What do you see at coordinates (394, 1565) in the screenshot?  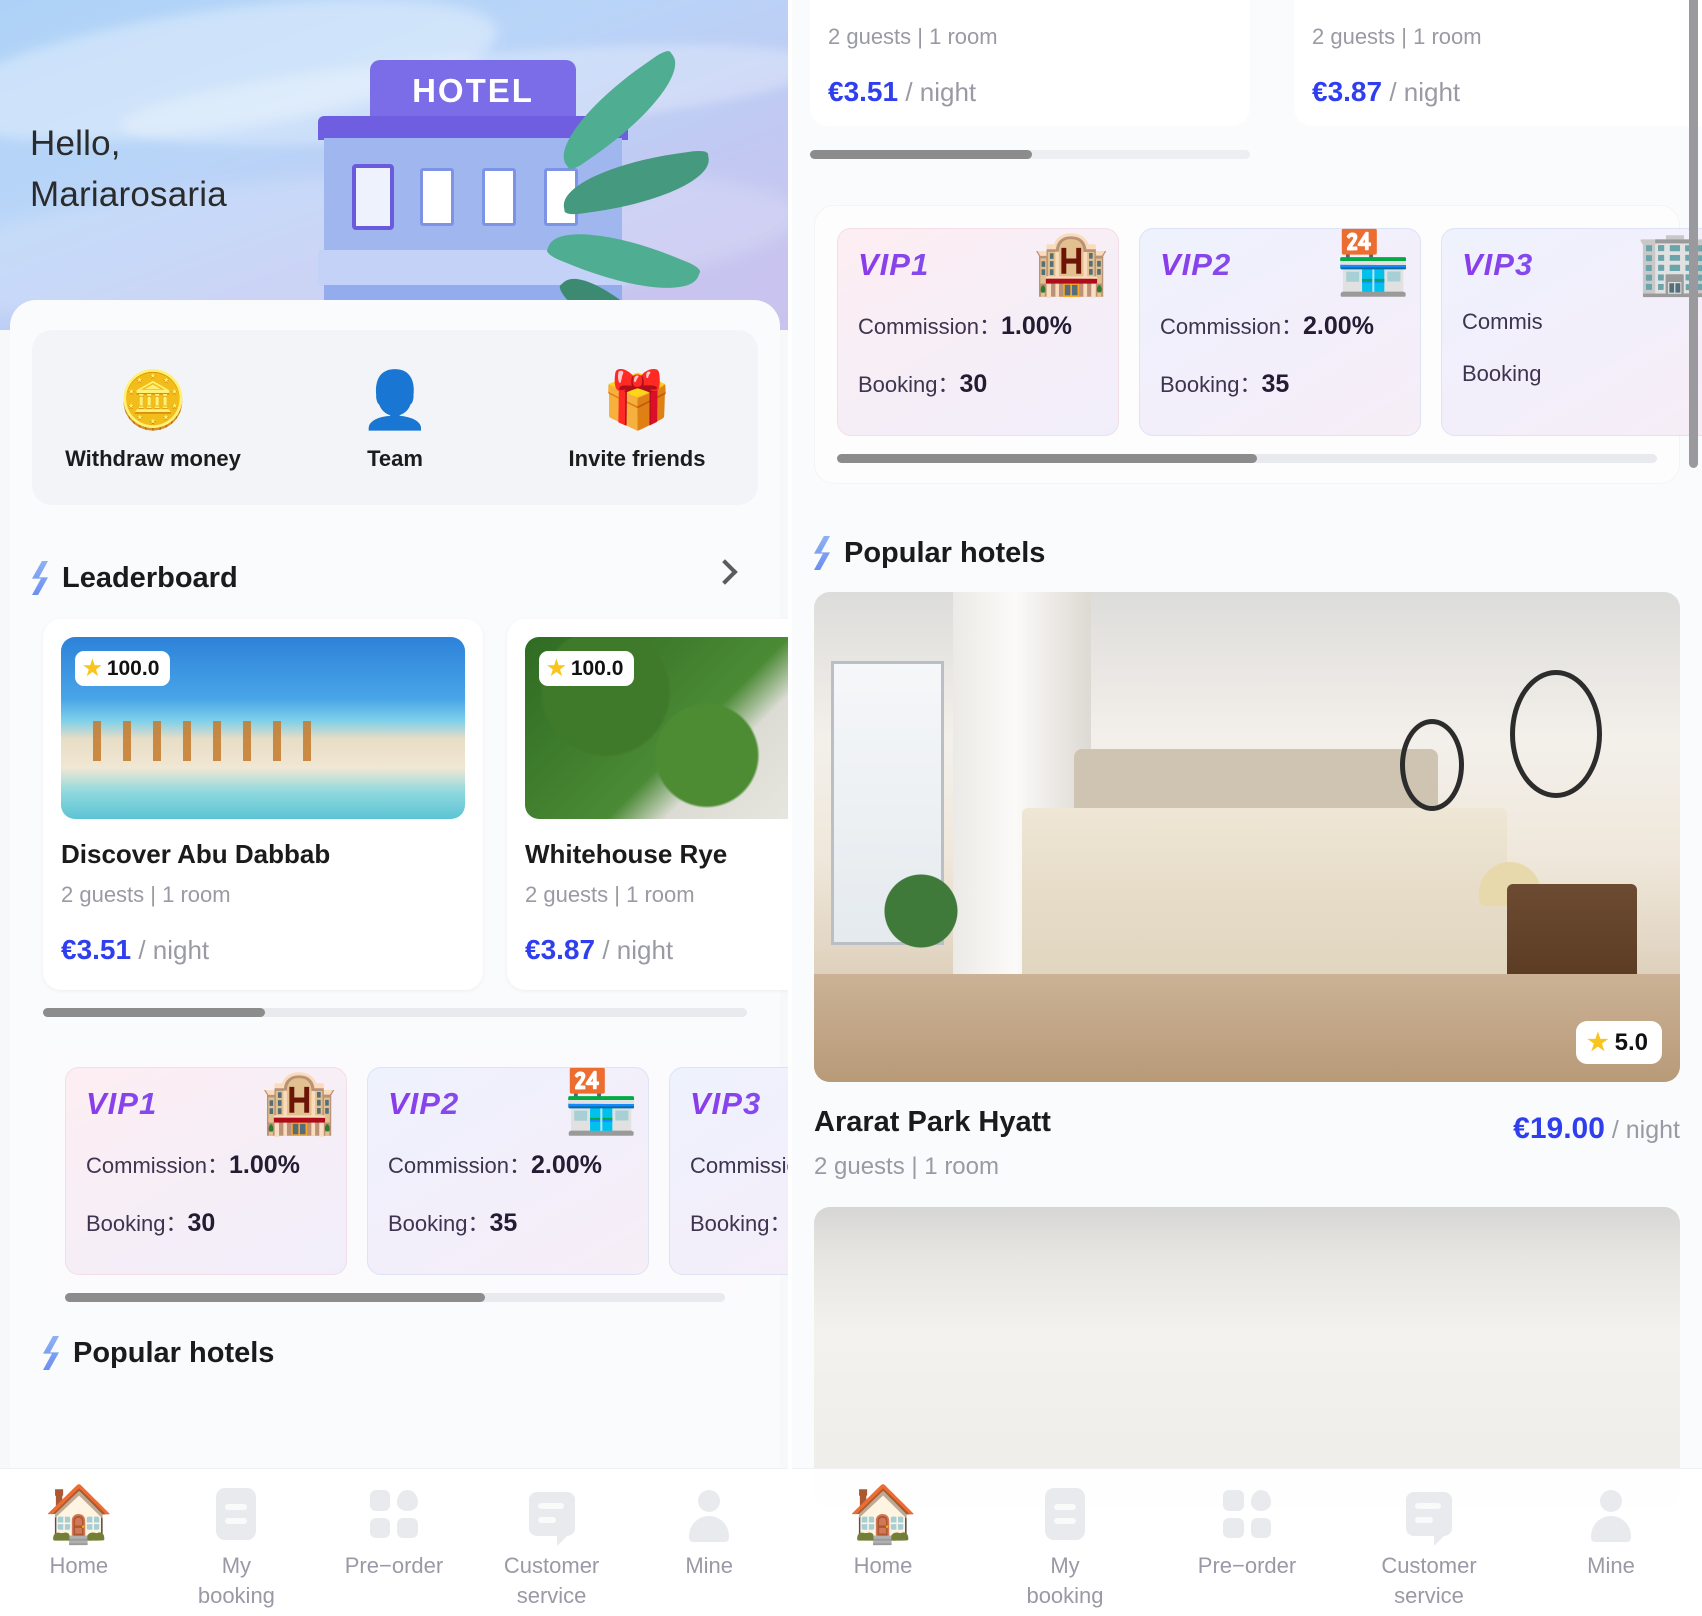 I see `tab-label: Pre−order` at bounding box center [394, 1565].